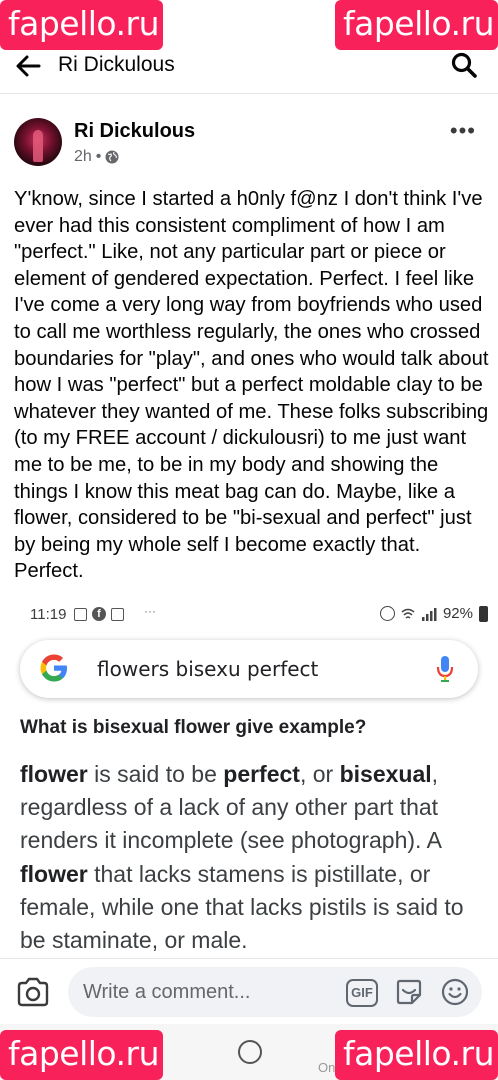 This screenshot has width=498, height=1080. Describe the element at coordinates (53, 668) in the screenshot. I see `google-logo-icon` at that location.